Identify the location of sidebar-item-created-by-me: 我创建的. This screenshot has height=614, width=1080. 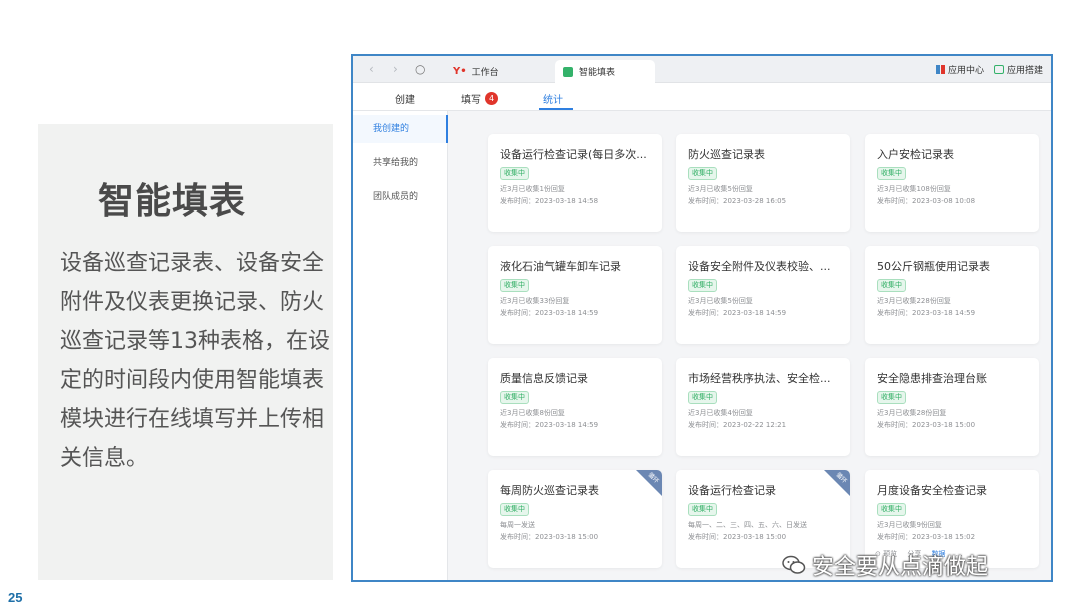
(400, 129).